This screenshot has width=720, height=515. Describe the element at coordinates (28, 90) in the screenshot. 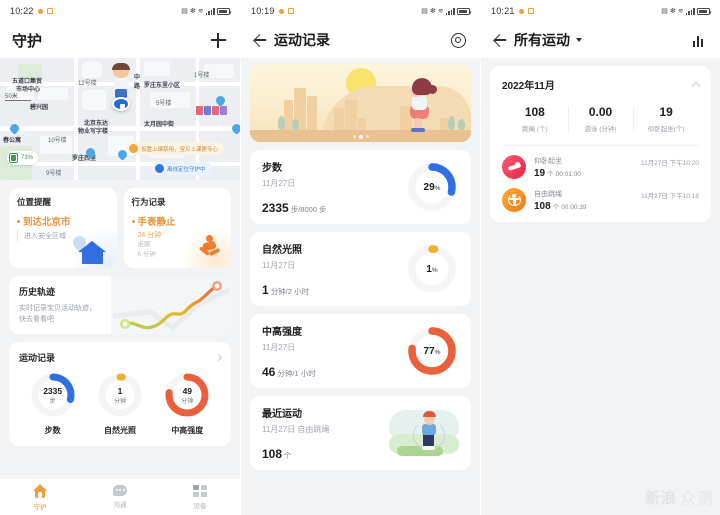

I see `map-label: 市场中心` at that location.